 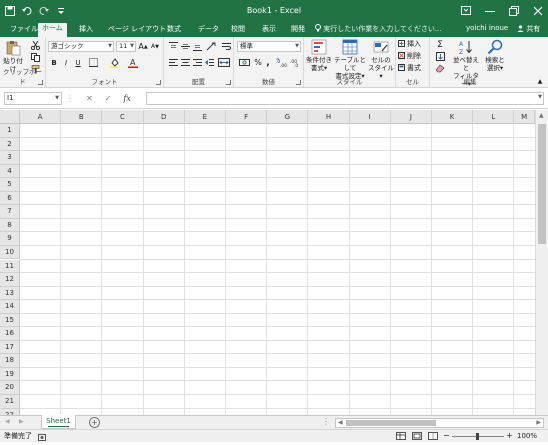 What do you see at coordinates (10, 144) in the screenshot?
I see `row-header: 2` at bounding box center [10, 144].